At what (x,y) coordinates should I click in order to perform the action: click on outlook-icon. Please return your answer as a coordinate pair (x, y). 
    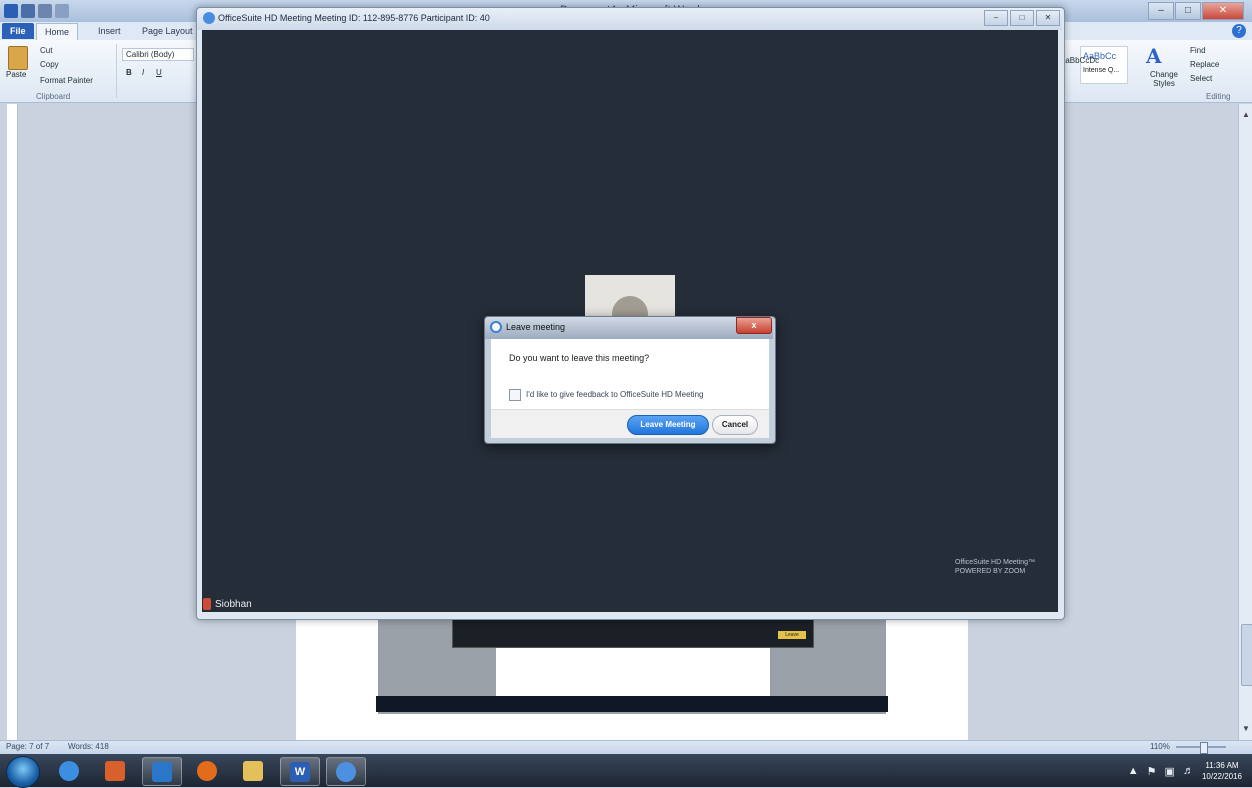
    Looking at the image, I should click on (162, 772).